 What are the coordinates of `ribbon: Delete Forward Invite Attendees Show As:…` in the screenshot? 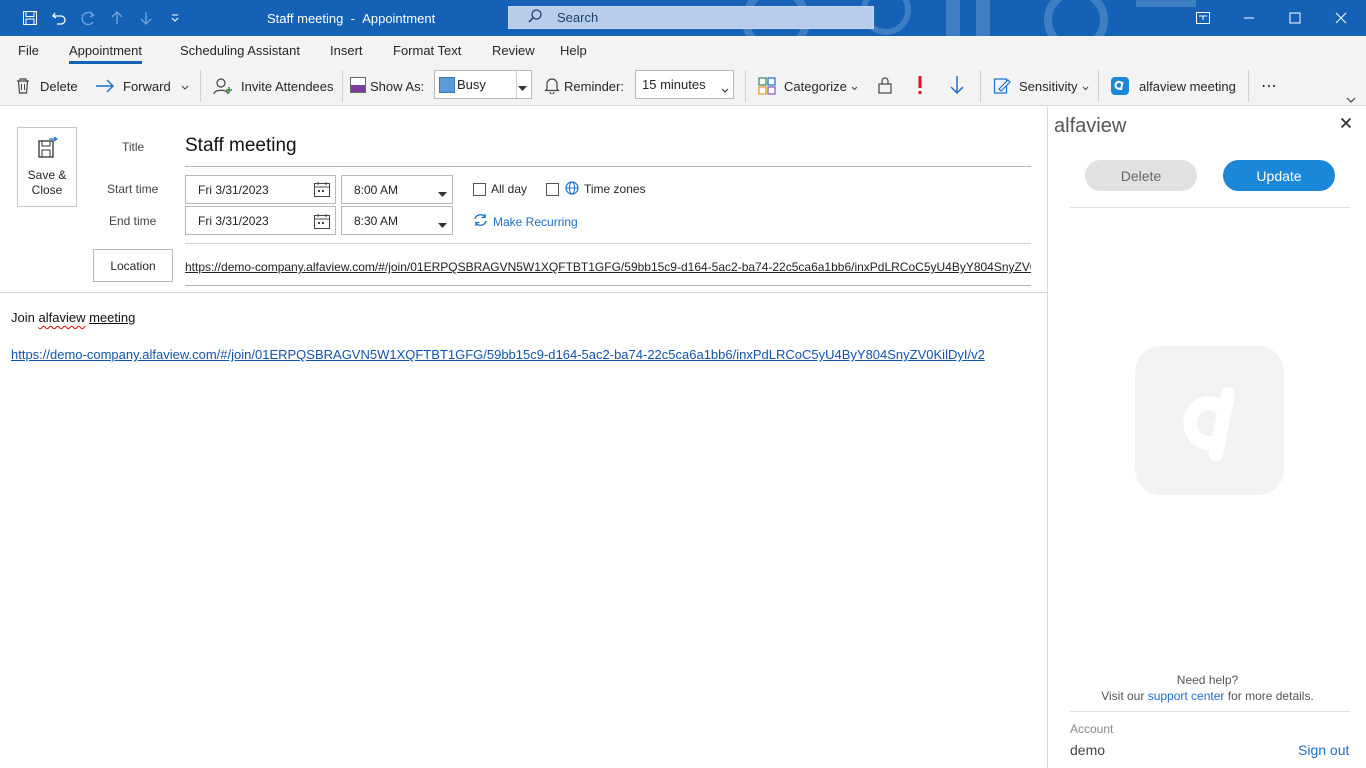 It's located at (683, 86).